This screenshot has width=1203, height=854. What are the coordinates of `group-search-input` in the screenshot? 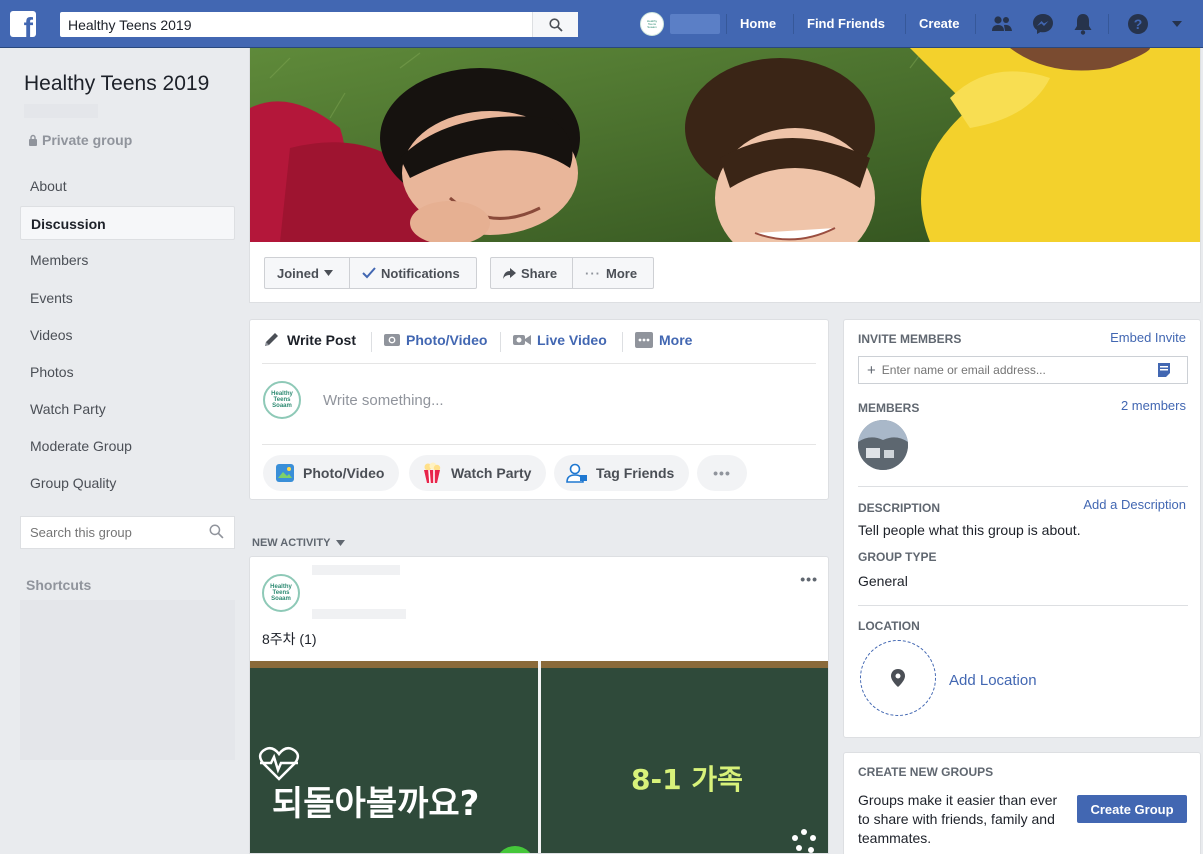 It's located at (108, 532).